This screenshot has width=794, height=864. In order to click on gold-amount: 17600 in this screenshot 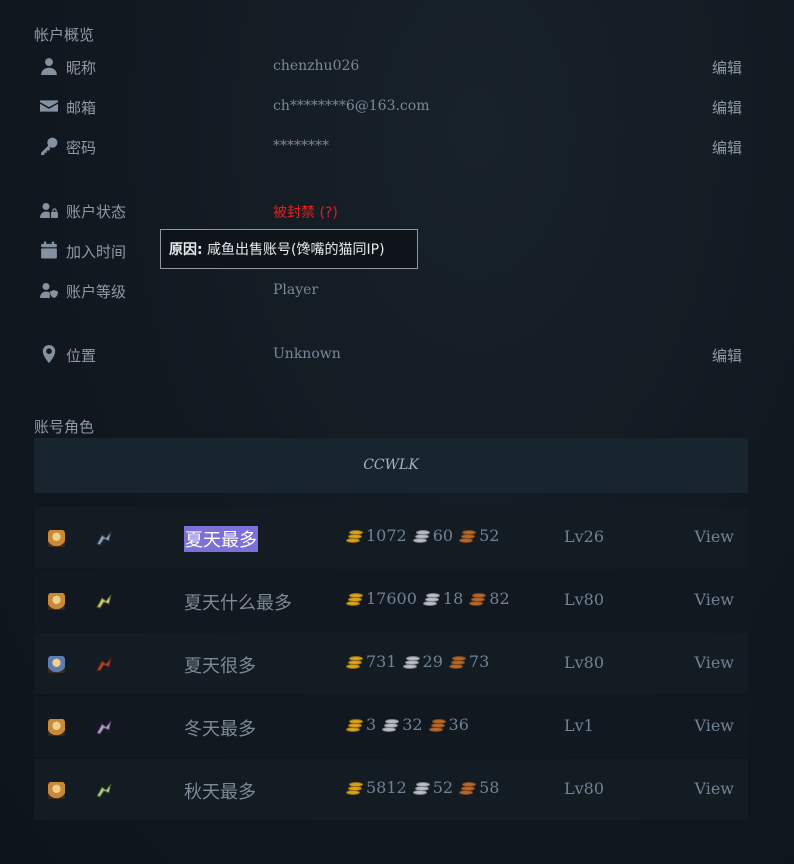, I will do `click(391, 598)`.